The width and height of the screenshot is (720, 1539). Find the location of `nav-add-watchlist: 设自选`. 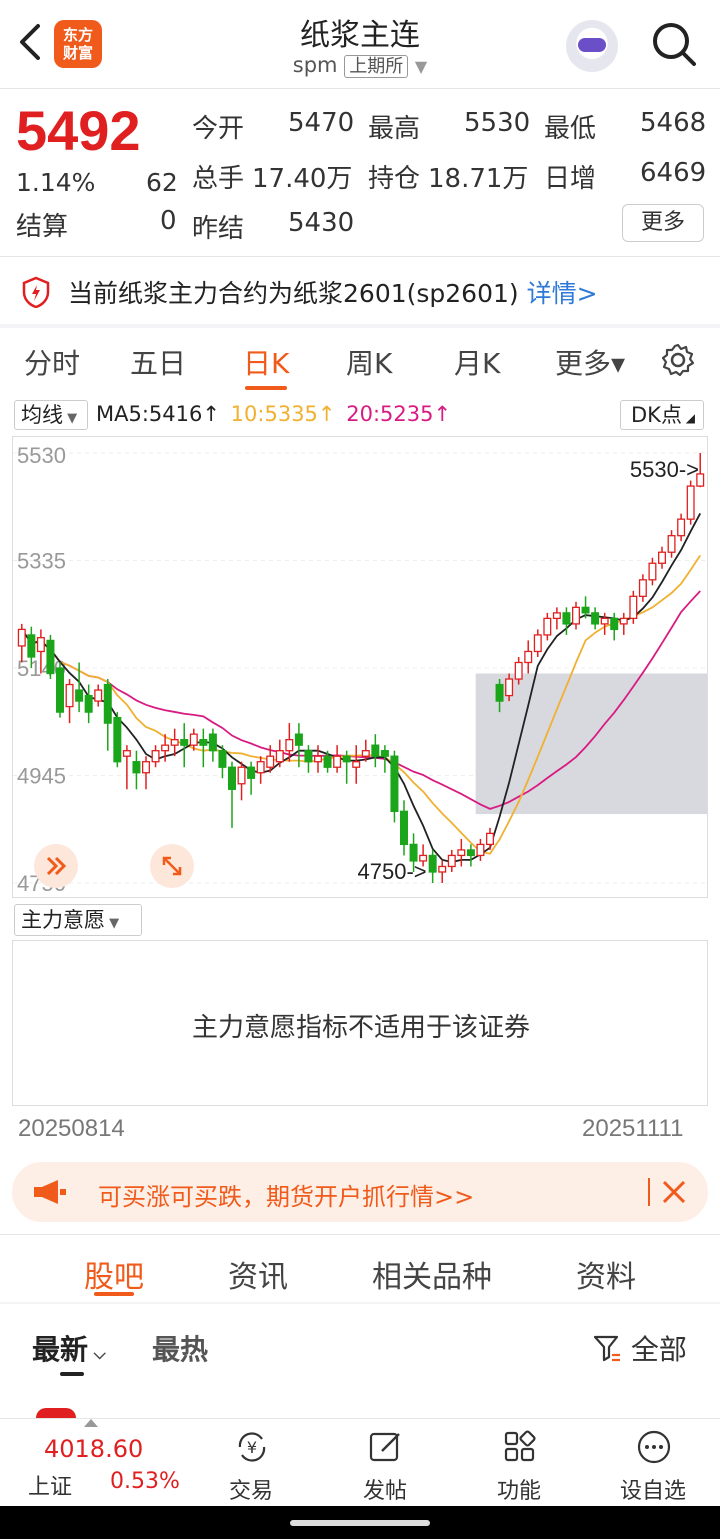

nav-add-watchlist: 设自选 is located at coordinates (653, 1463).